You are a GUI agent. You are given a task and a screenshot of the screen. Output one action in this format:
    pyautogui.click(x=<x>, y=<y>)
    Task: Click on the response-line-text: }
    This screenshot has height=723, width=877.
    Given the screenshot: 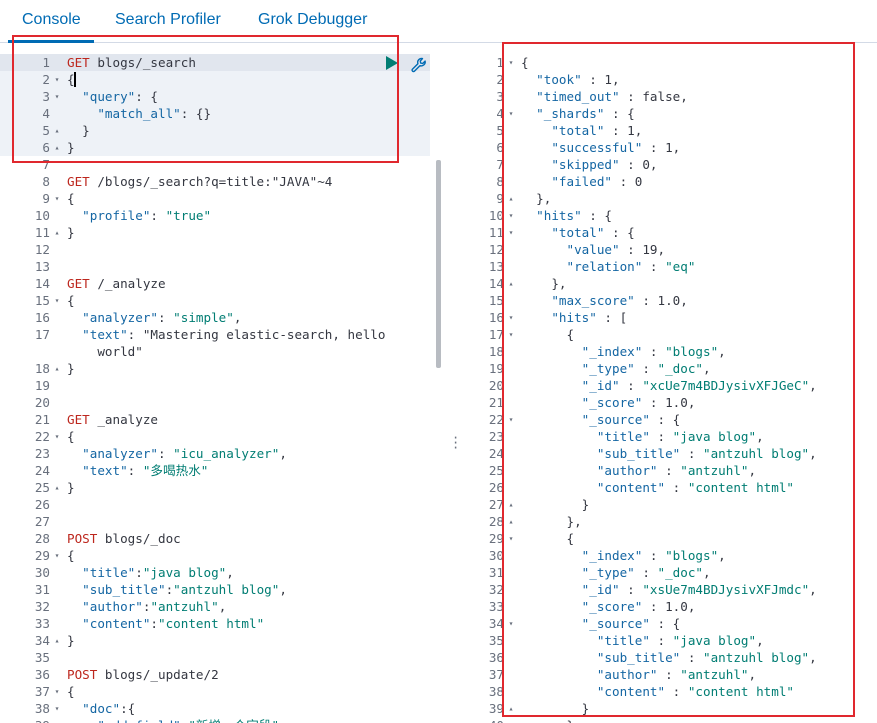 What is the action you would take?
    pyautogui.click(x=555, y=708)
    